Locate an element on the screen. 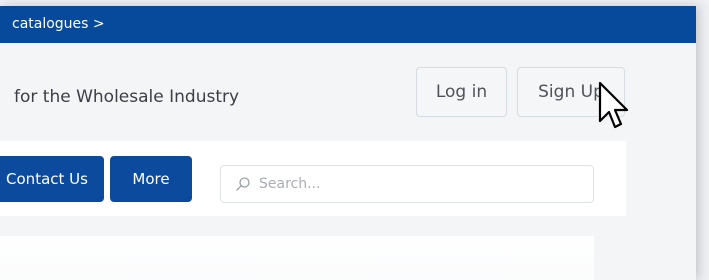 This screenshot has width=709, height=280. hero-section is located at coordinates (297, 258).